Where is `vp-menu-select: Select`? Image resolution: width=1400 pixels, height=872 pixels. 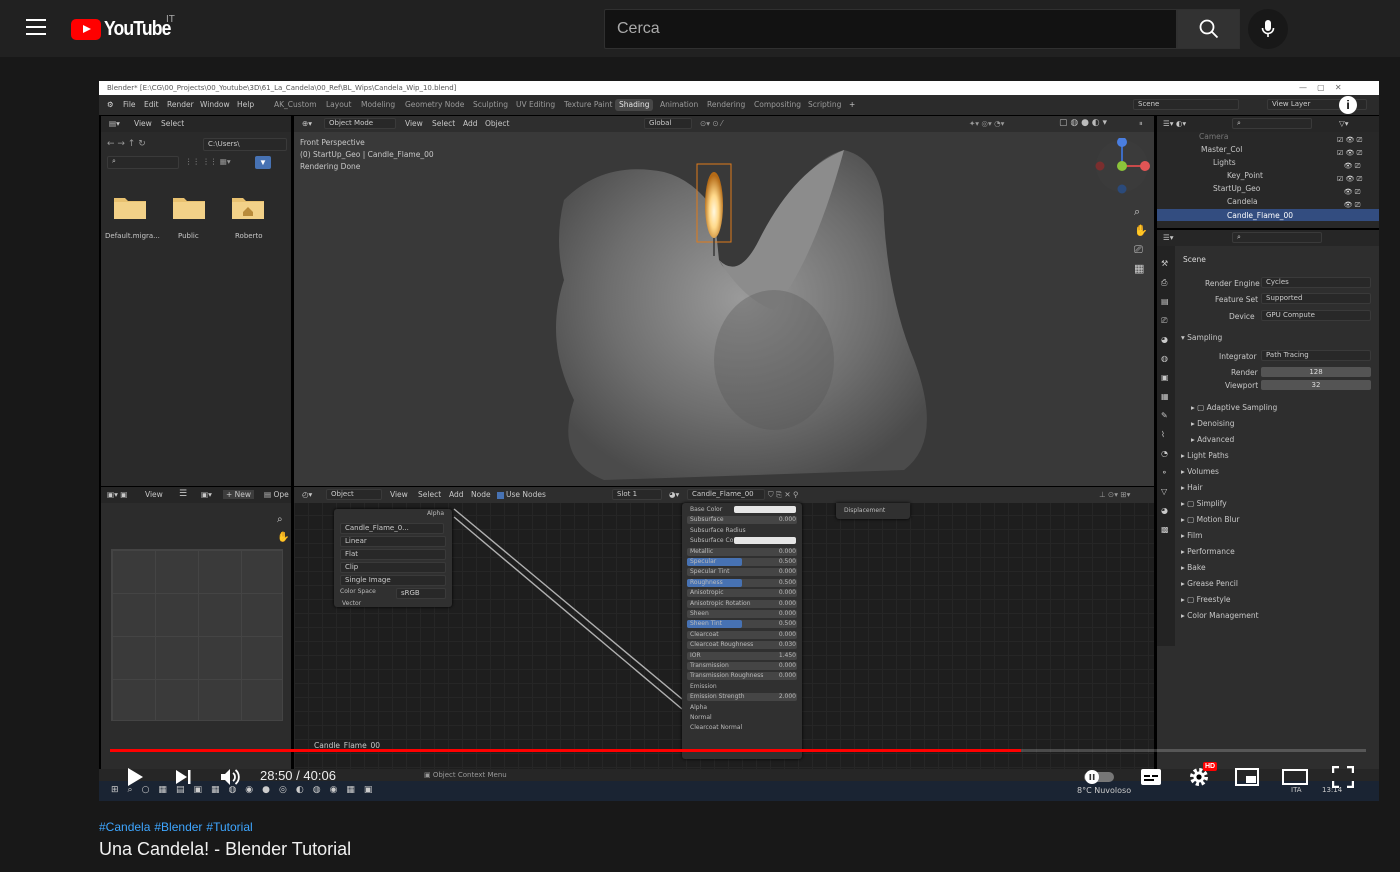
vp-menu-select: Select is located at coordinates (443, 123).